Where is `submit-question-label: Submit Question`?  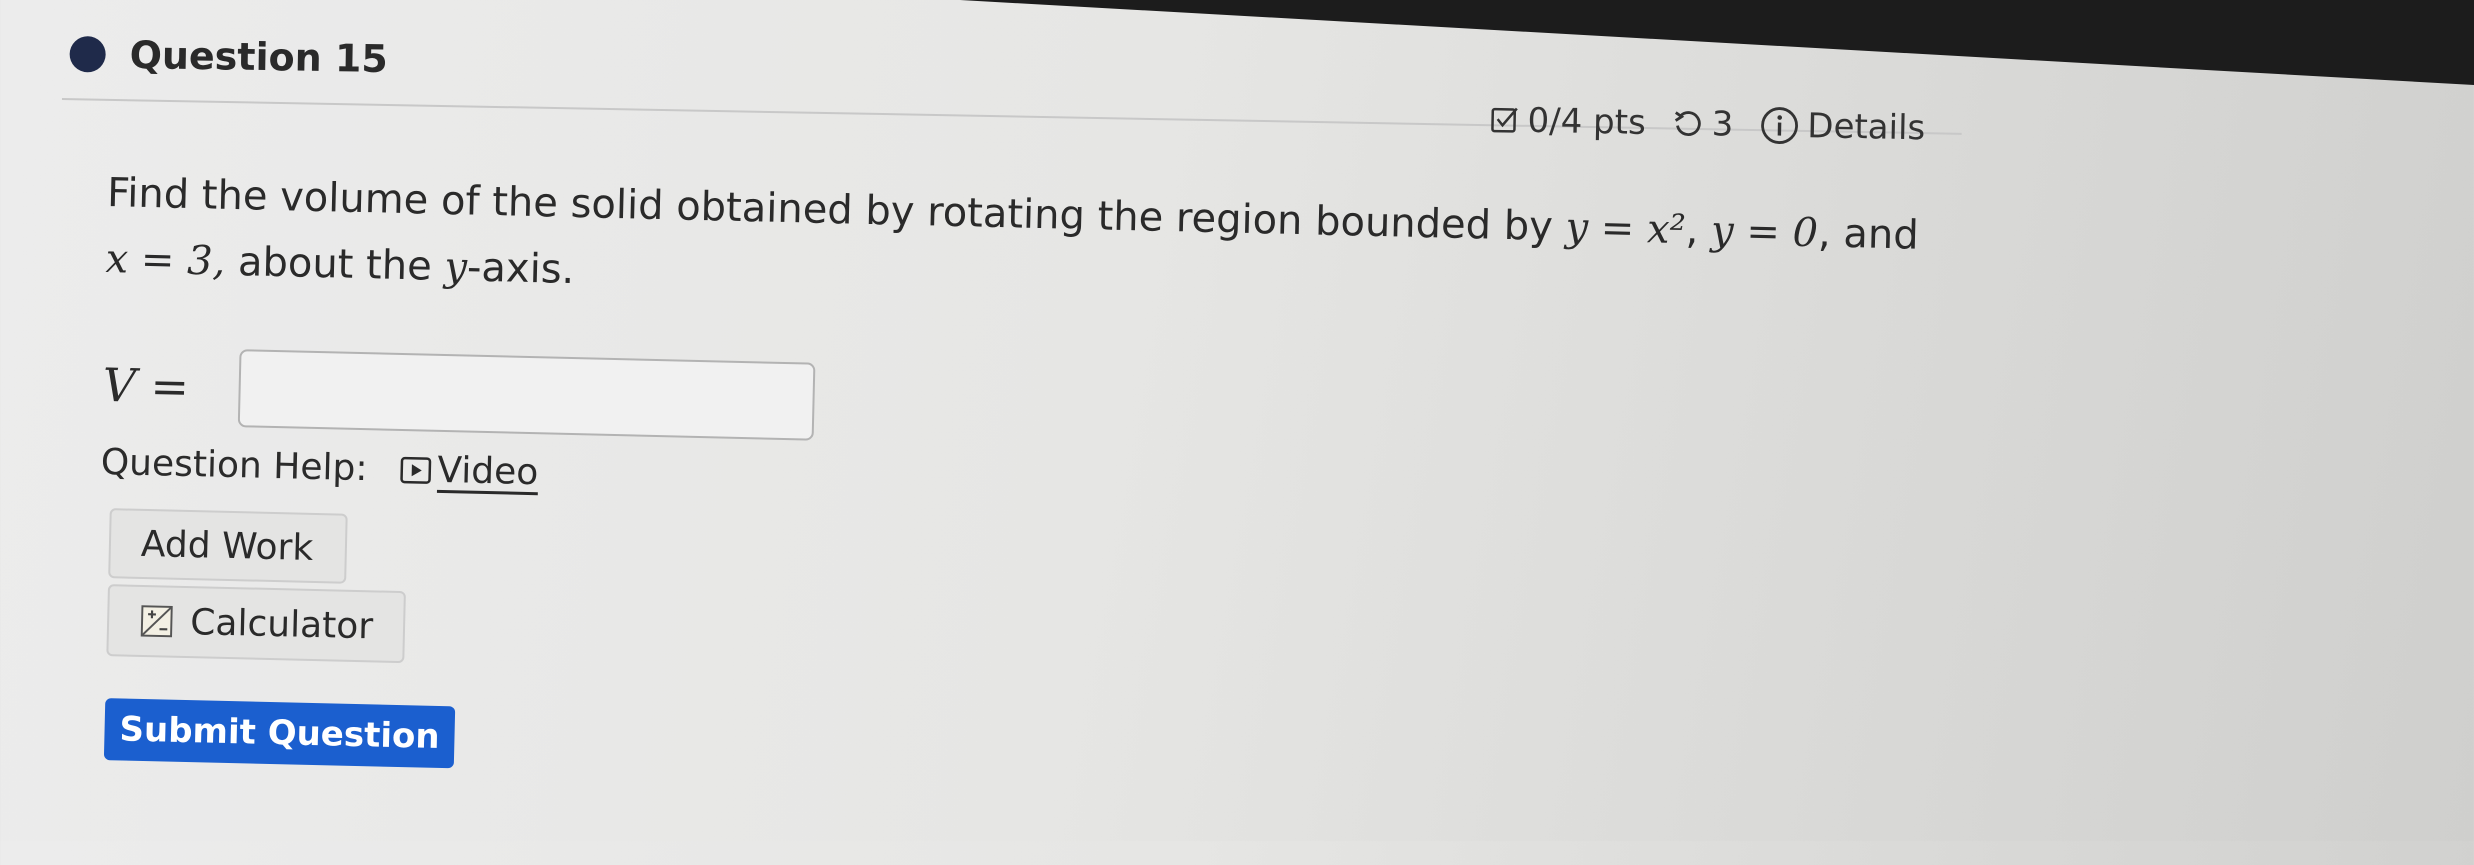
submit-question-label: Submit Question is located at coordinates (280, 733).